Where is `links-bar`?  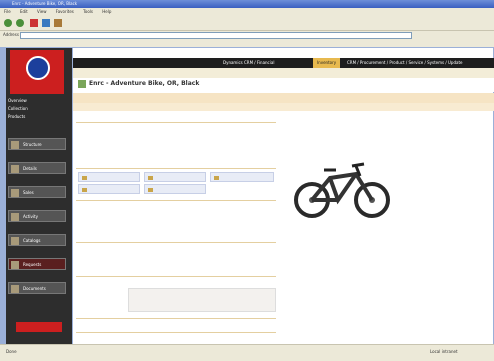 links-bar is located at coordinates (247, 43).